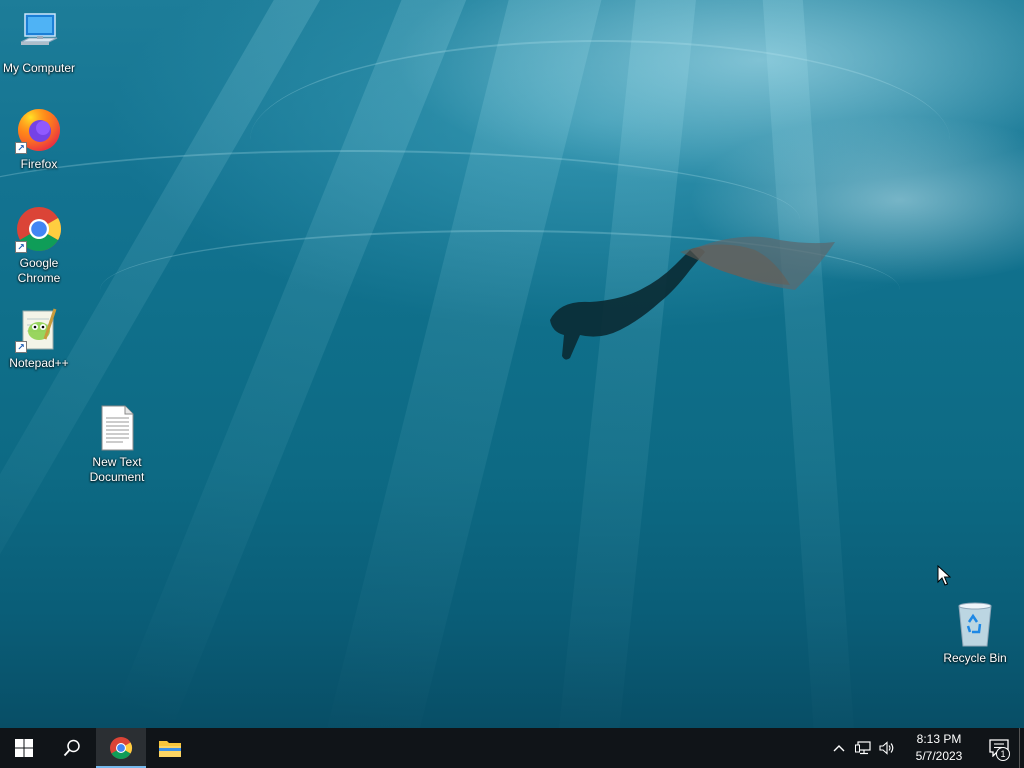  Describe the element at coordinates (944, 575) in the screenshot. I see `mouse-cursor-icon` at that location.